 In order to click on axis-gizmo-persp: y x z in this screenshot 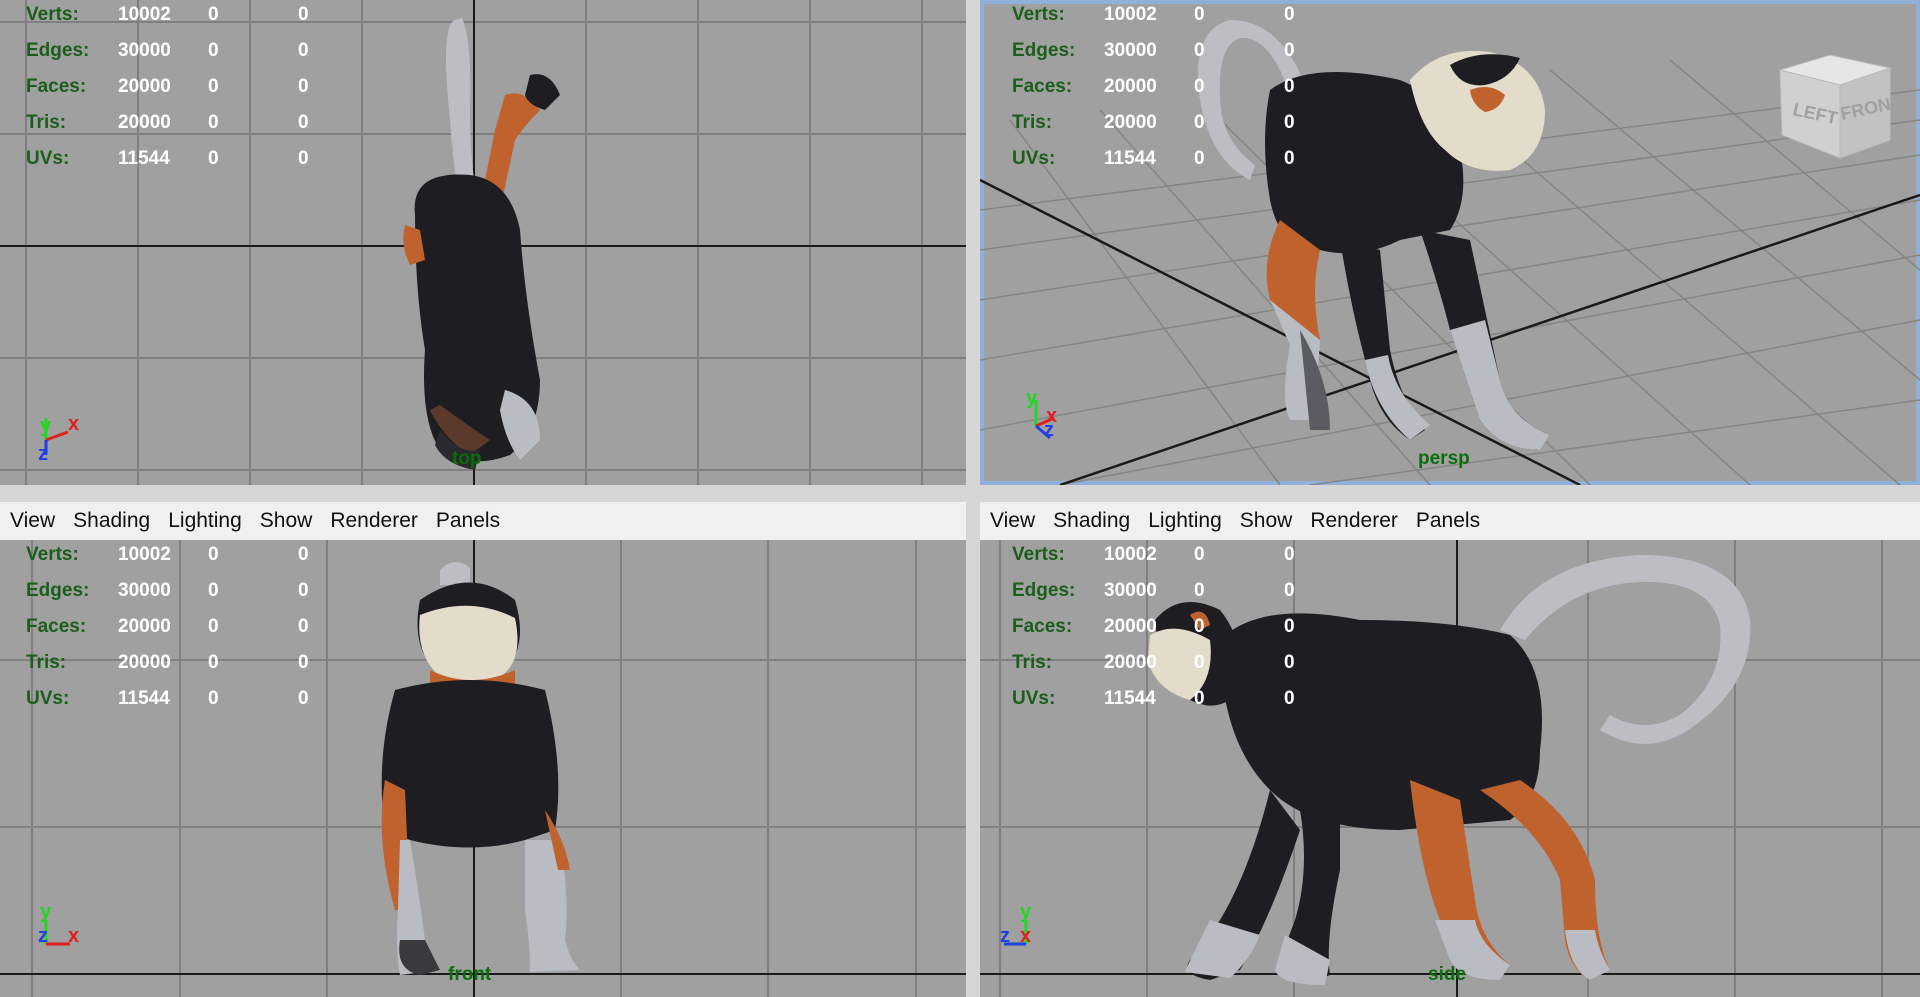, I will do `click(1041, 414)`.